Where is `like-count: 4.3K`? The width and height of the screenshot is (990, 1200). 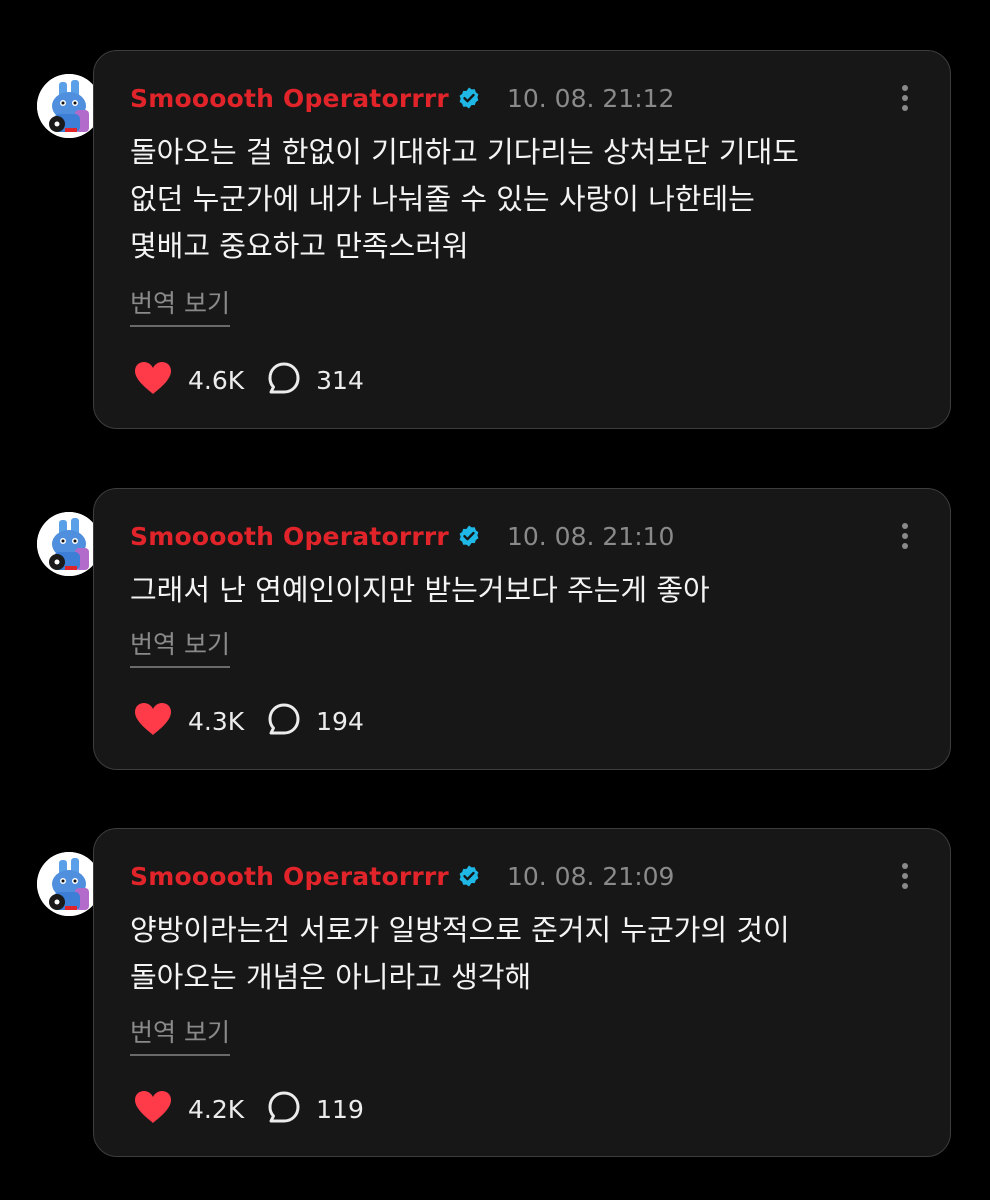
like-count: 4.3K is located at coordinates (216, 721).